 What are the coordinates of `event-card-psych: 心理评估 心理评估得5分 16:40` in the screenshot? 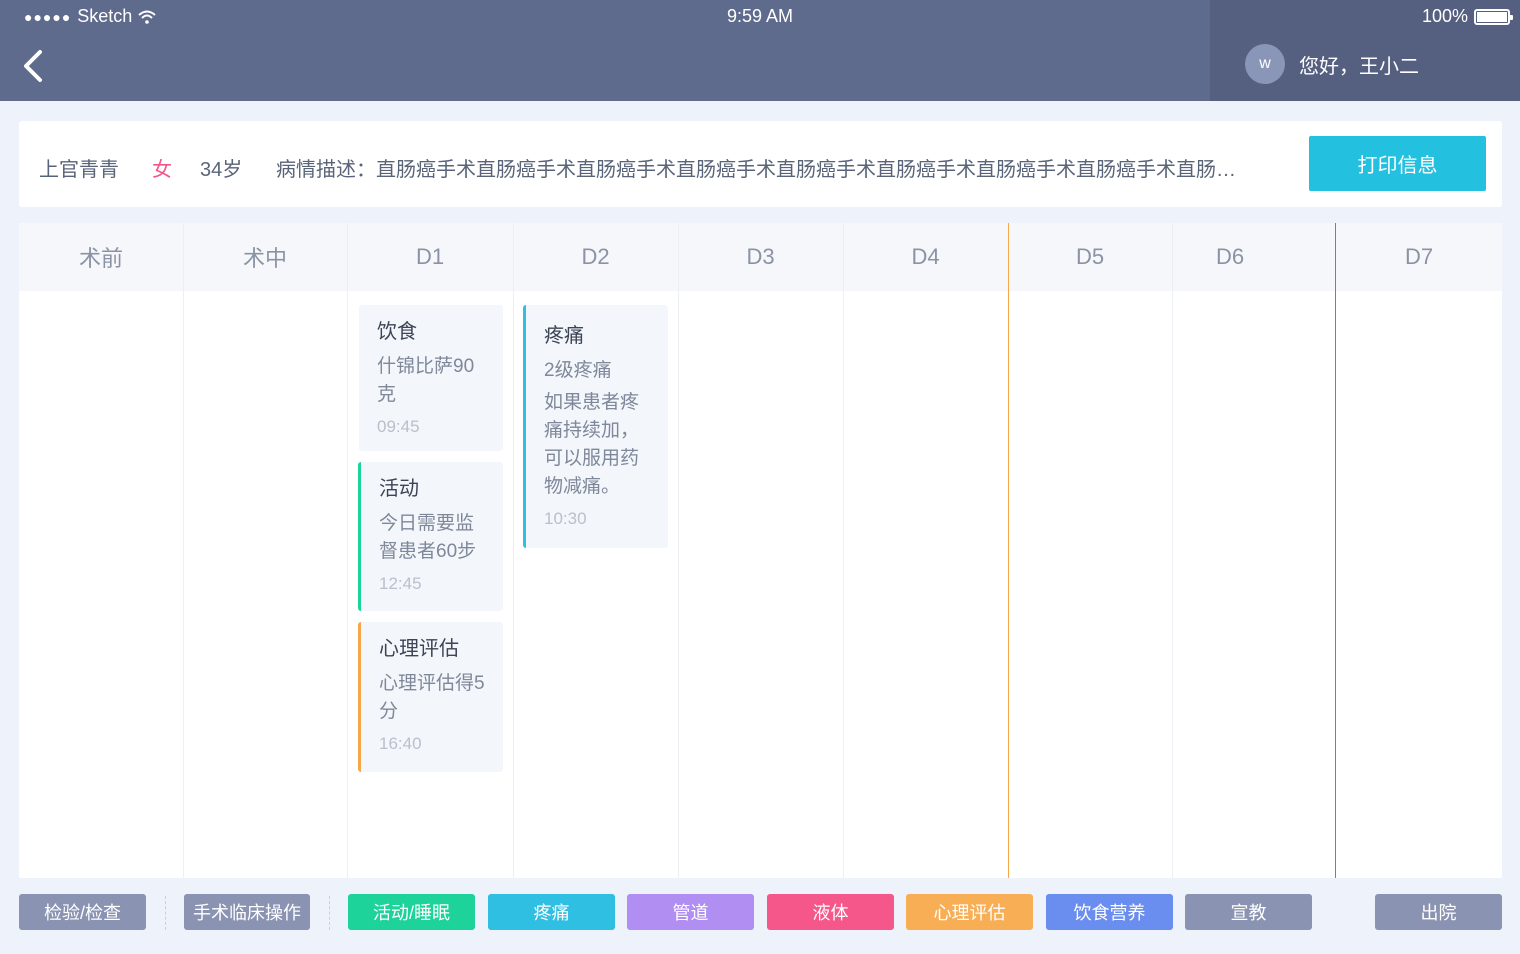 It's located at (430, 697).